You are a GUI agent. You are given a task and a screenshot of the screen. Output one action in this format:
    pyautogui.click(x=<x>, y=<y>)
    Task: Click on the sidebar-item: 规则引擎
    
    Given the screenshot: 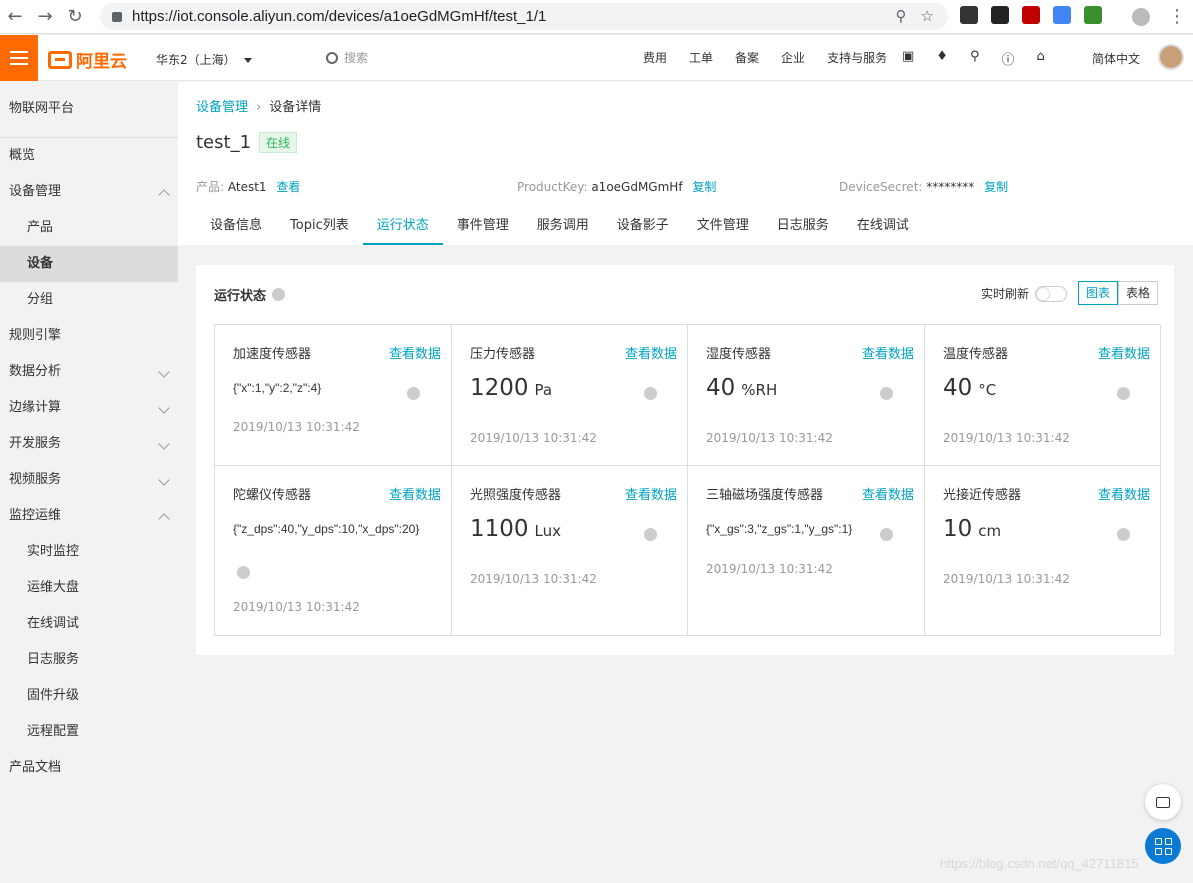 What is the action you would take?
    pyautogui.click(x=89, y=336)
    